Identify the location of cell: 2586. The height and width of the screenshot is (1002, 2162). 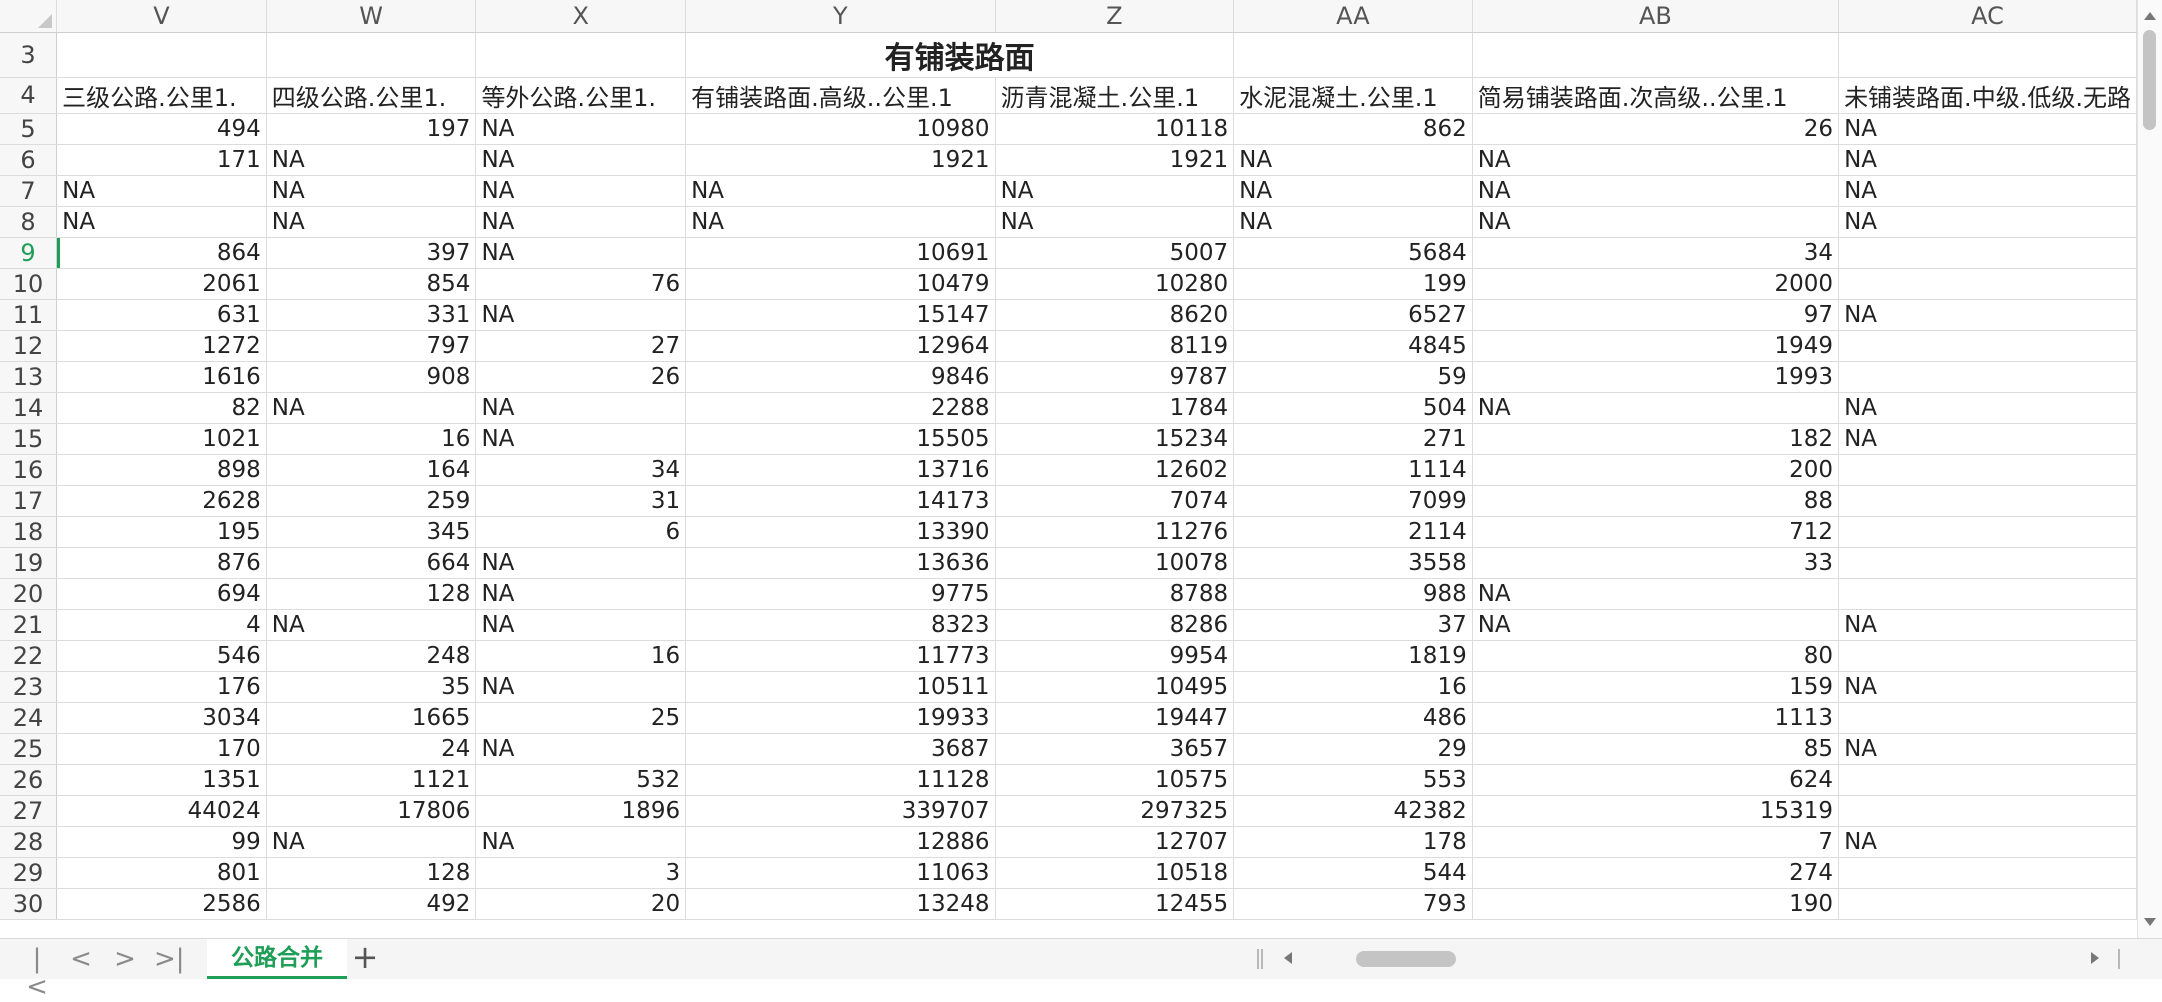
(161, 904).